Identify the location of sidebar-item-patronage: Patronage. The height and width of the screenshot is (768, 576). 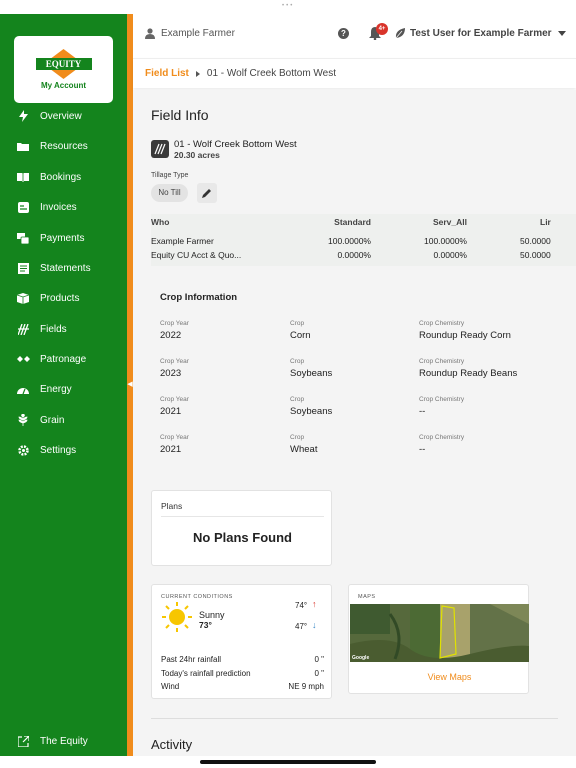
(63, 359).